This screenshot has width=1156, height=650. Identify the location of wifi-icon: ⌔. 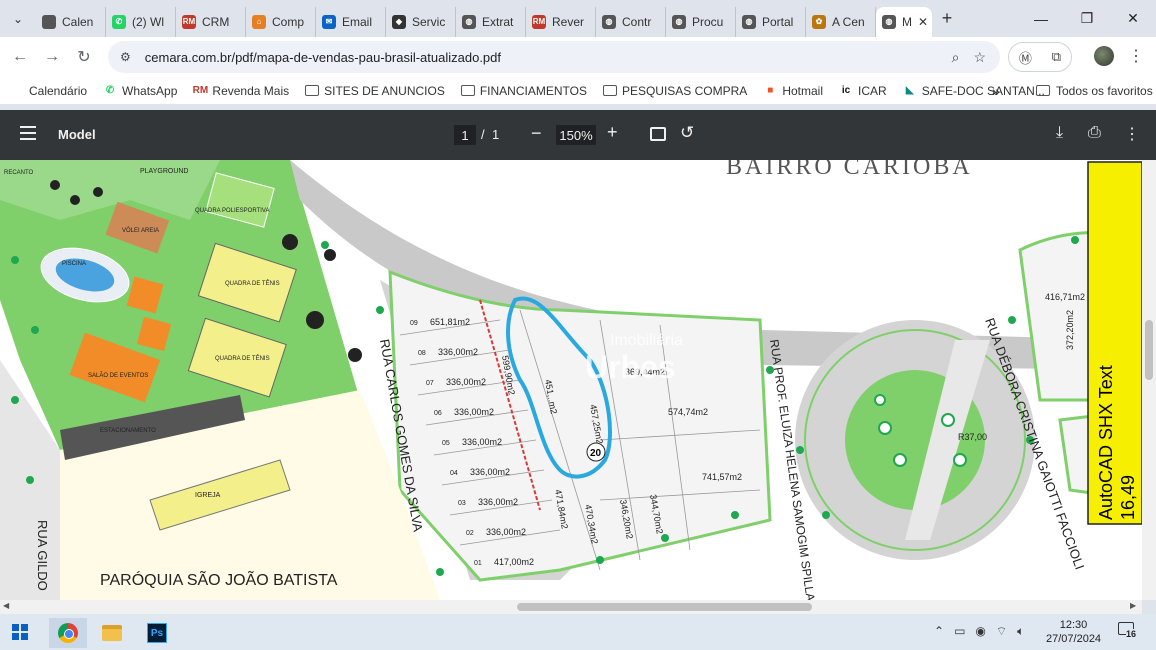
(1001, 631).